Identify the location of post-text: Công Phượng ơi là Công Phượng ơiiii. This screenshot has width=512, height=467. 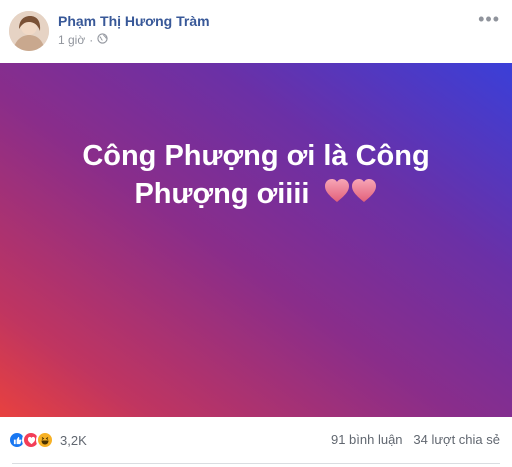
(256, 175).